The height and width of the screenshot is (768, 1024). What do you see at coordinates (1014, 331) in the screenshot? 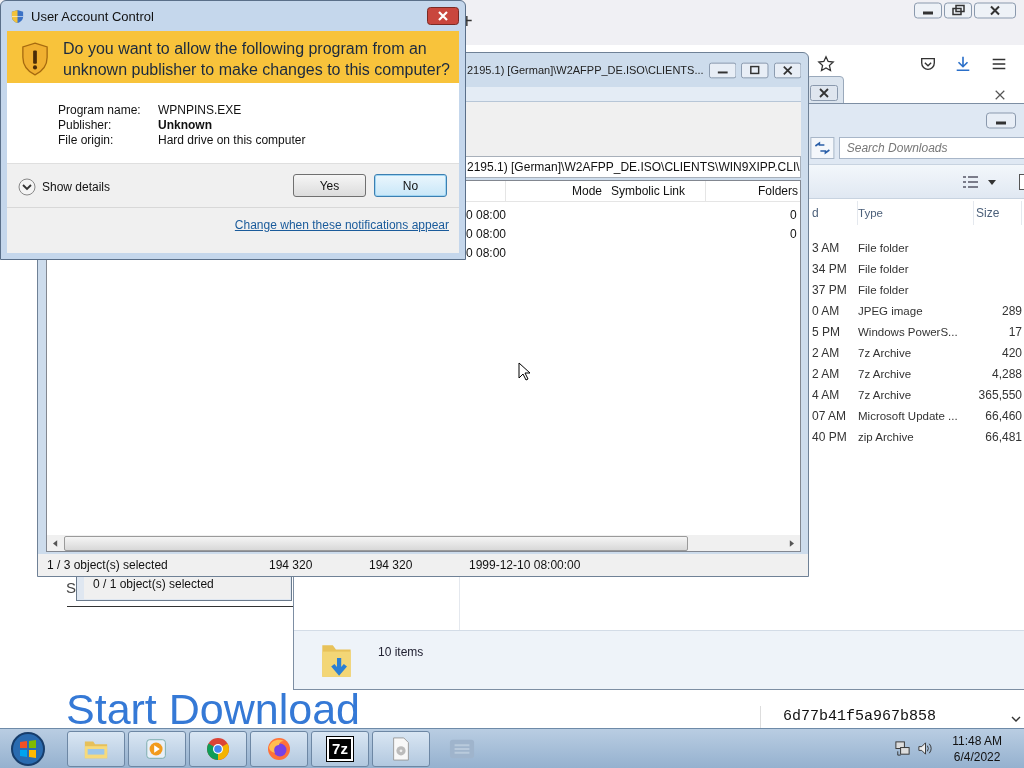
I see `size-cell-text: 17` at bounding box center [1014, 331].